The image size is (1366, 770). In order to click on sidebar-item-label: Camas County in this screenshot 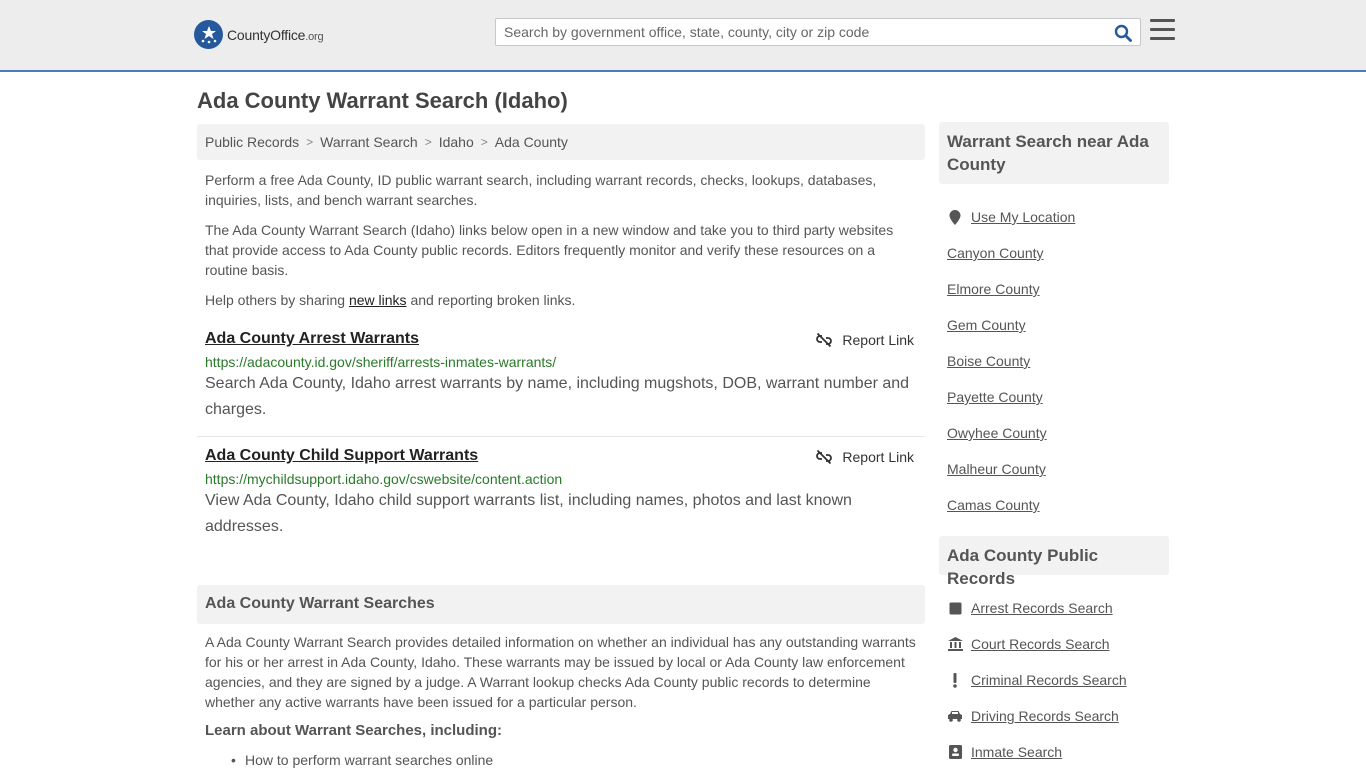, I will do `click(993, 505)`.